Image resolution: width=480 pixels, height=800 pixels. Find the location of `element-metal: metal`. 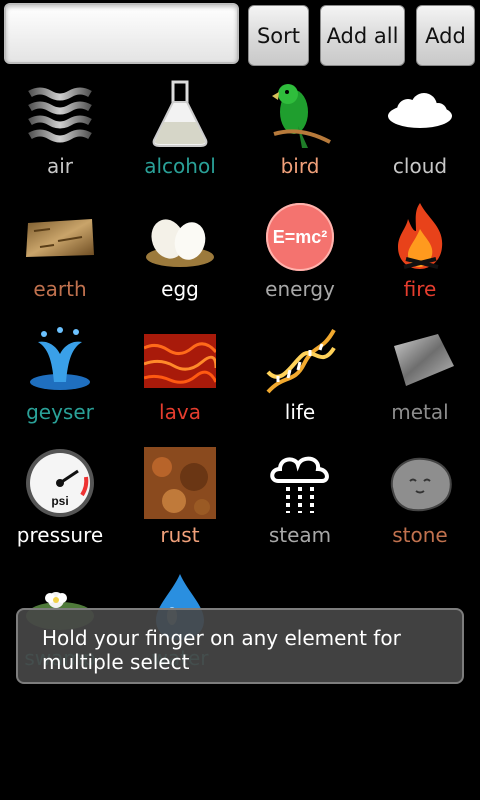

element-metal: metal is located at coordinates (420, 377).